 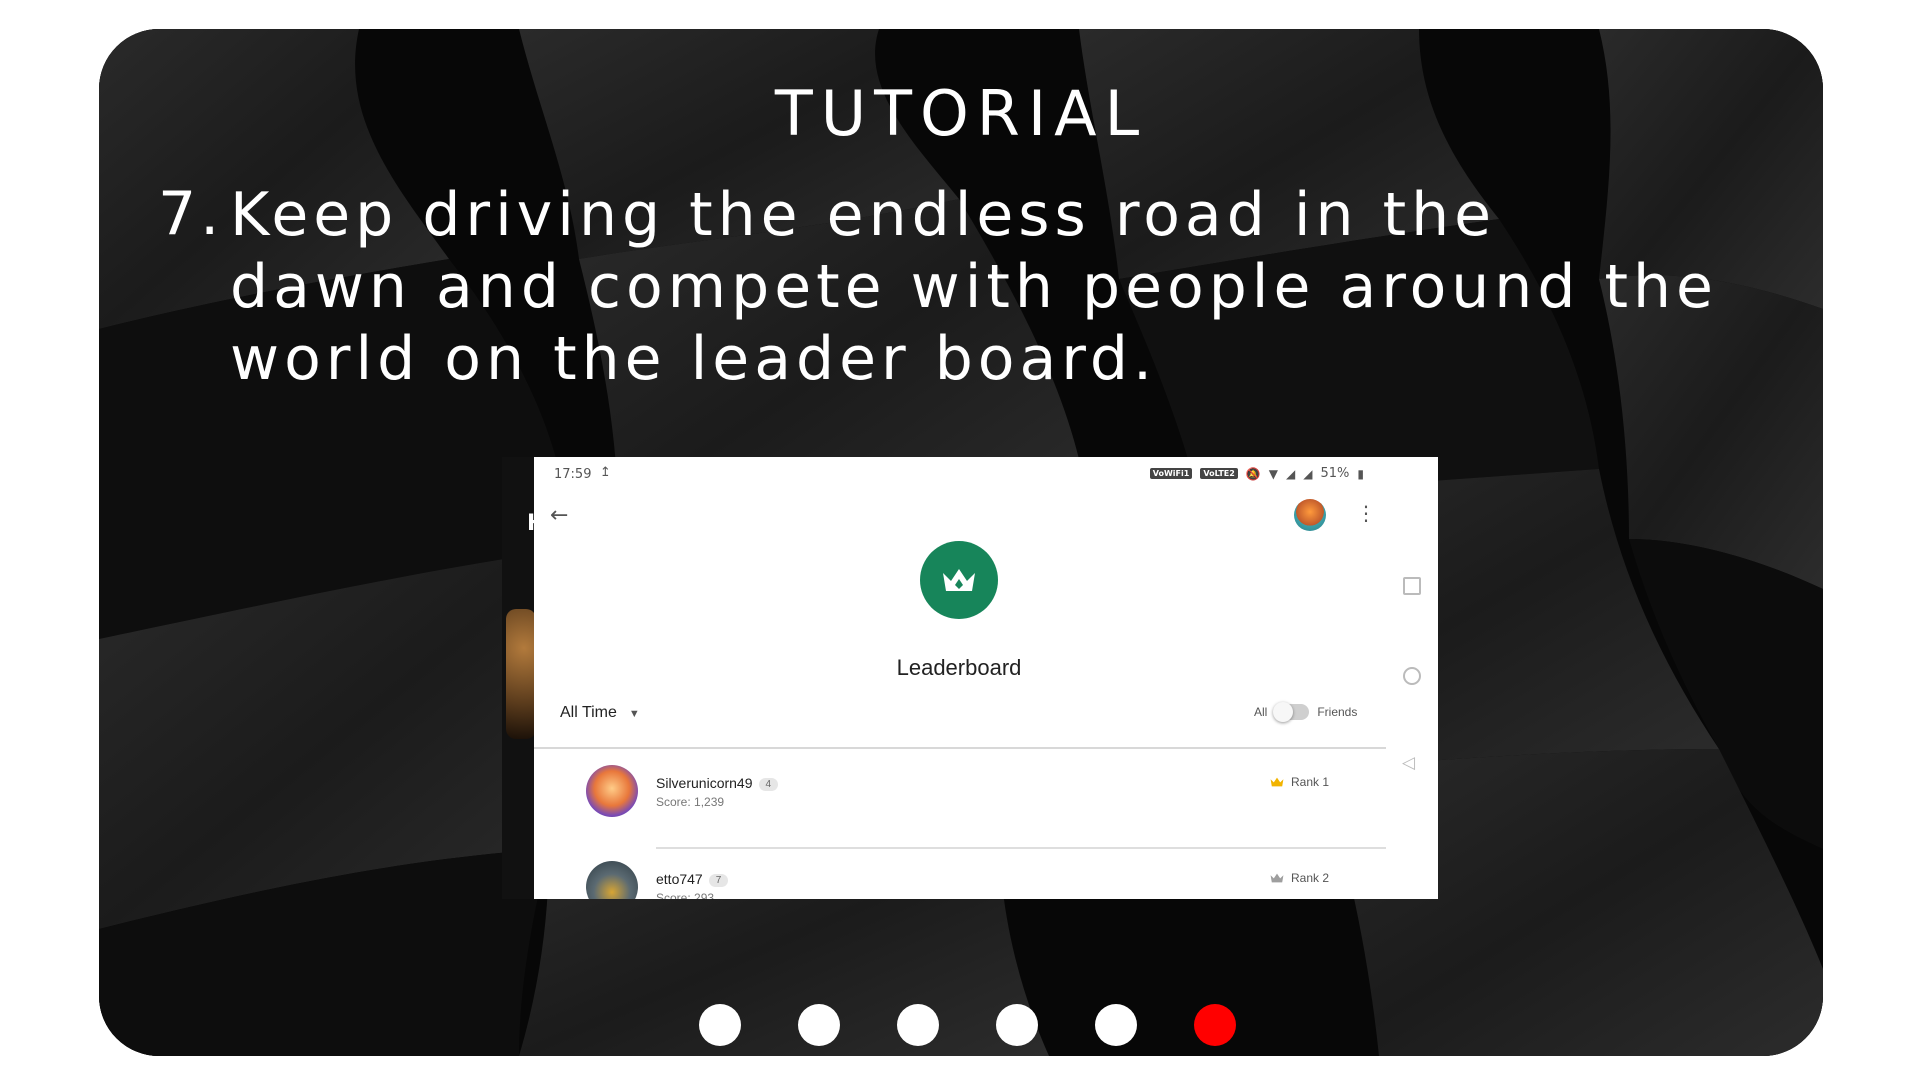 What do you see at coordinates (768, 784) in the screenshot?
I see `level-badge: 4` at bounding box center [768, 784].